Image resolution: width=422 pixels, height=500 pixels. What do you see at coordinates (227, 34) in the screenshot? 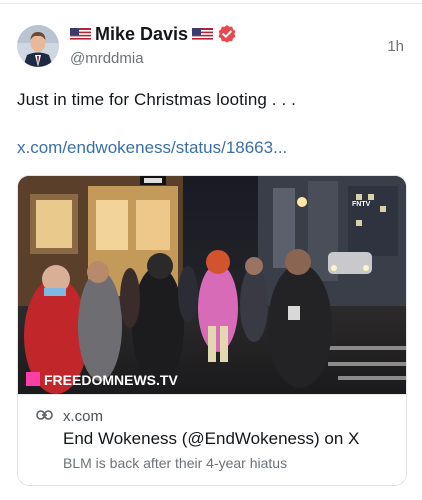
I see `verified-badge-icon` at bounding box center [227, 34].